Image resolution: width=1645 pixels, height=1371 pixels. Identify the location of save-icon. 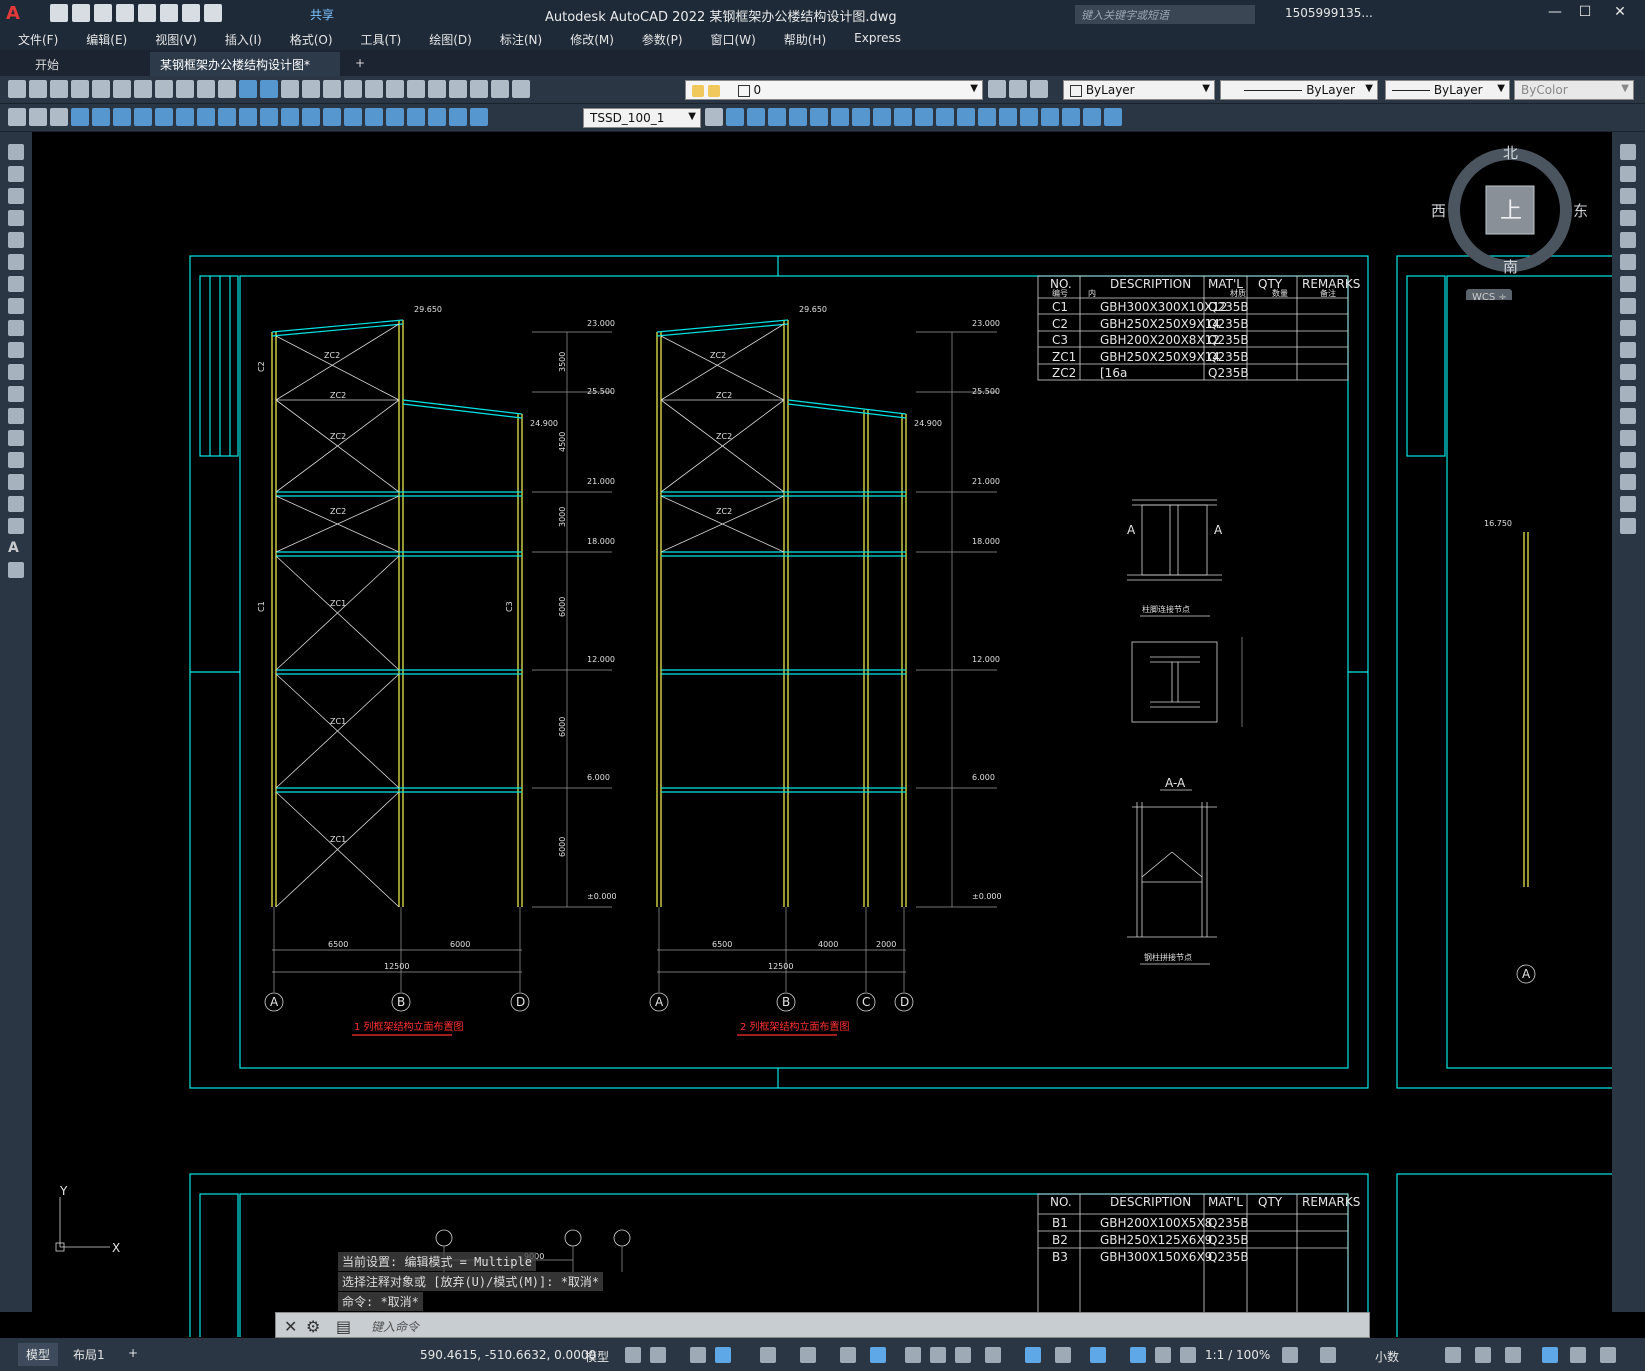
(59, 89).